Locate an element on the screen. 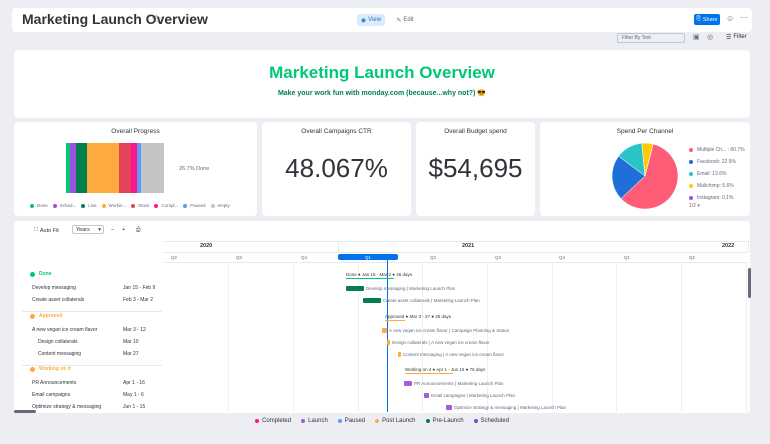  year-divider is located at coordinates (338, 246).